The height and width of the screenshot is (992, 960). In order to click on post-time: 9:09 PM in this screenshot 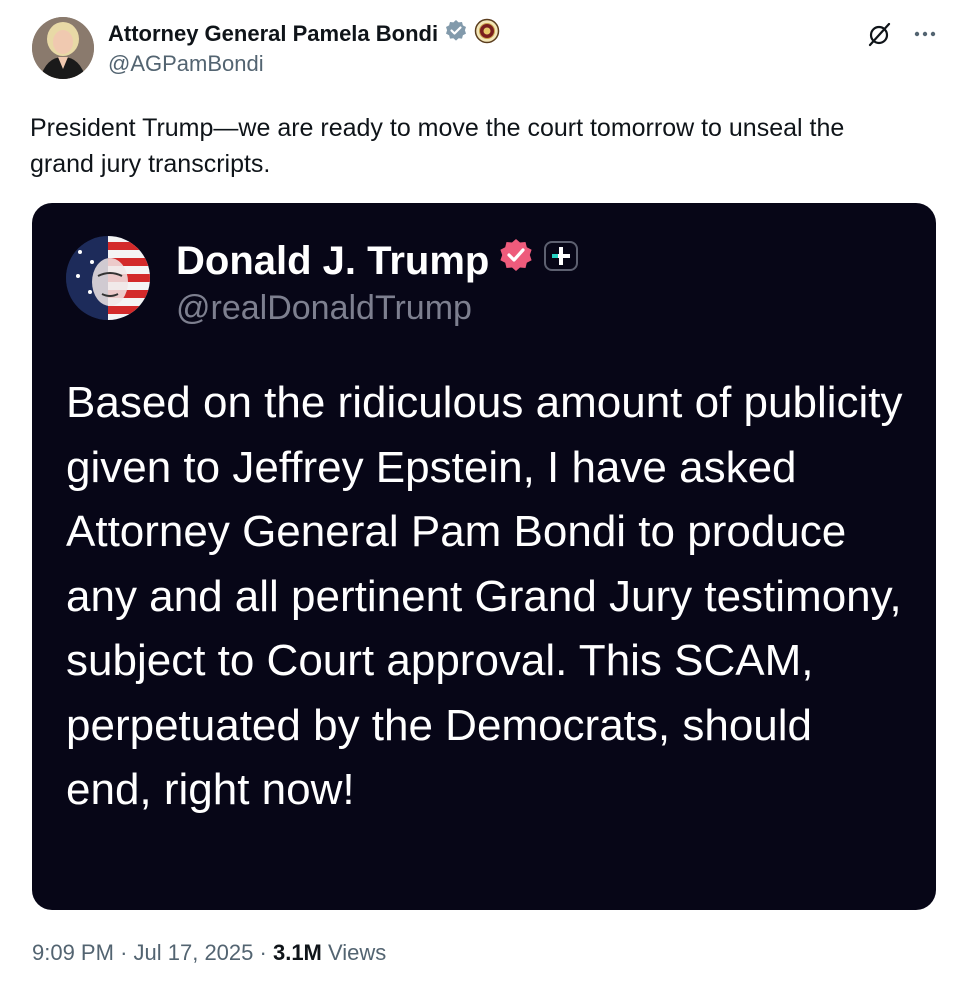, I will do `click(73, 952)`.